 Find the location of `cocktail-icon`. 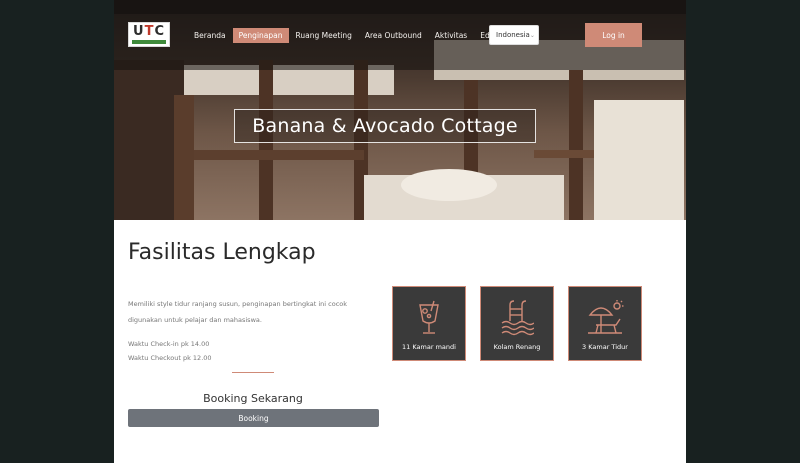

cocktail-icon is located at coordinates (429, 317).